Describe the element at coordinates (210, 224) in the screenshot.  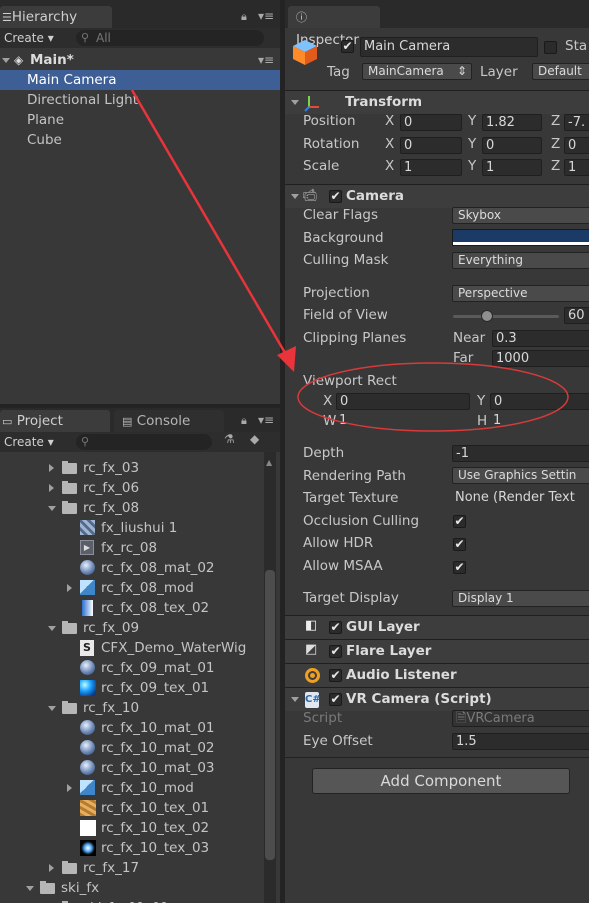
I see `annotation-arrow-line` at that location.